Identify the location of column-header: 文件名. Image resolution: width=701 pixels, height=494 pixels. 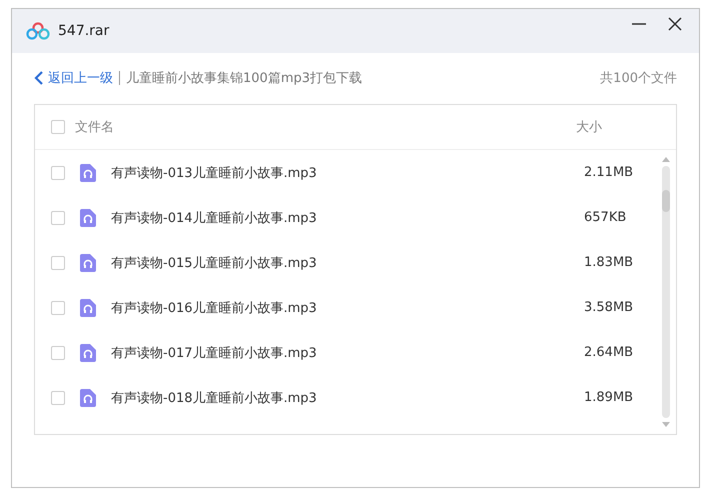
(95, 127).